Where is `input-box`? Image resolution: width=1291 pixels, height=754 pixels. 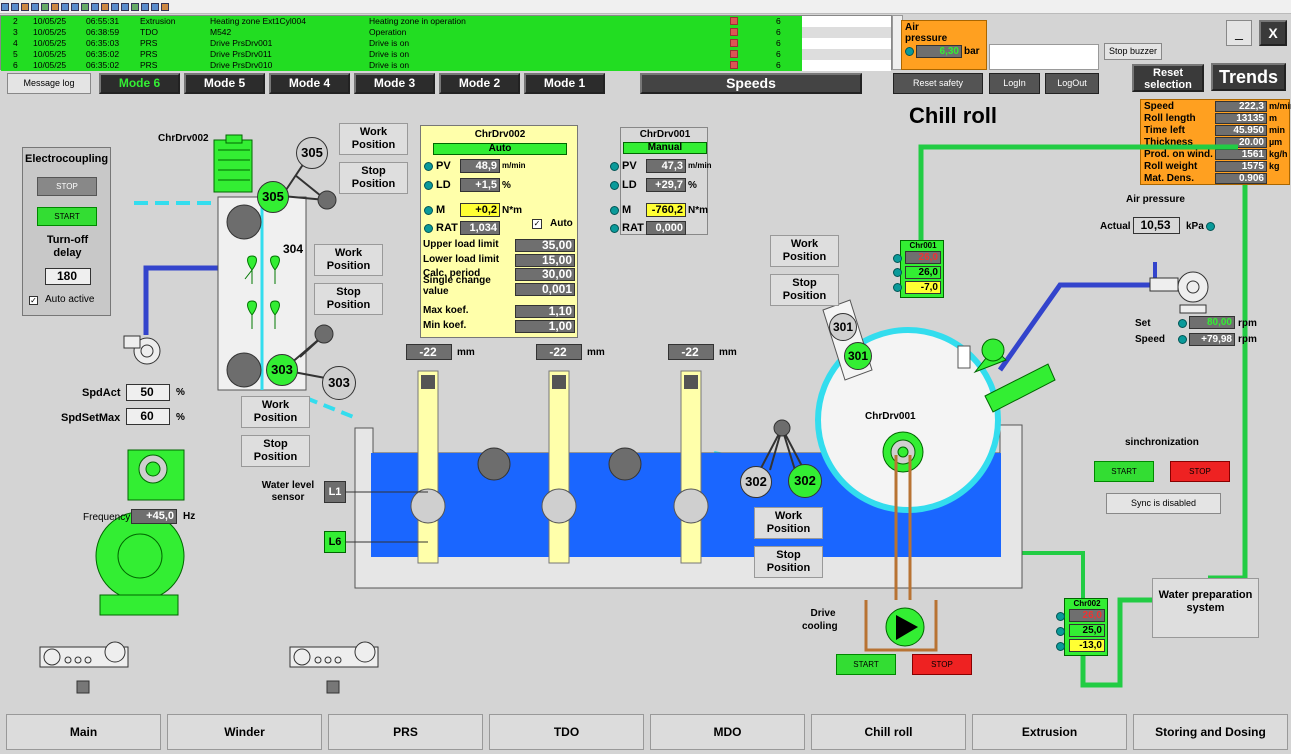 input-box is located at coordinates (1044, 57).